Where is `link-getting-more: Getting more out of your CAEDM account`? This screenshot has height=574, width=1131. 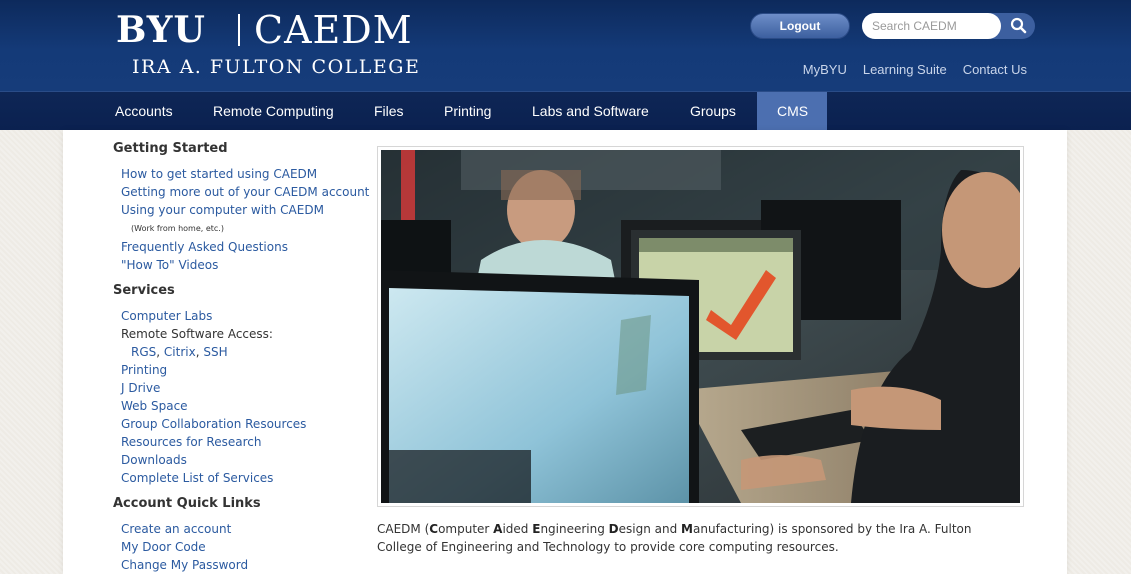 link-getting-more: Getting more out of your CAEDM account is located at coordinates (244, 192).